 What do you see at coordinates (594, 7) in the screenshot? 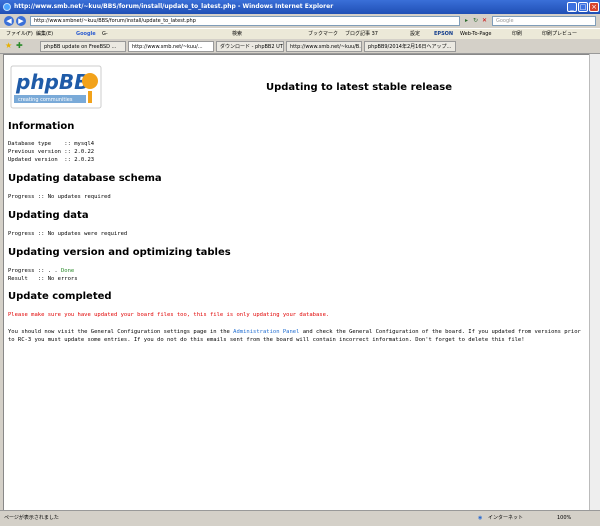
I see `close-button: ×` at bounding box center [594, 7].